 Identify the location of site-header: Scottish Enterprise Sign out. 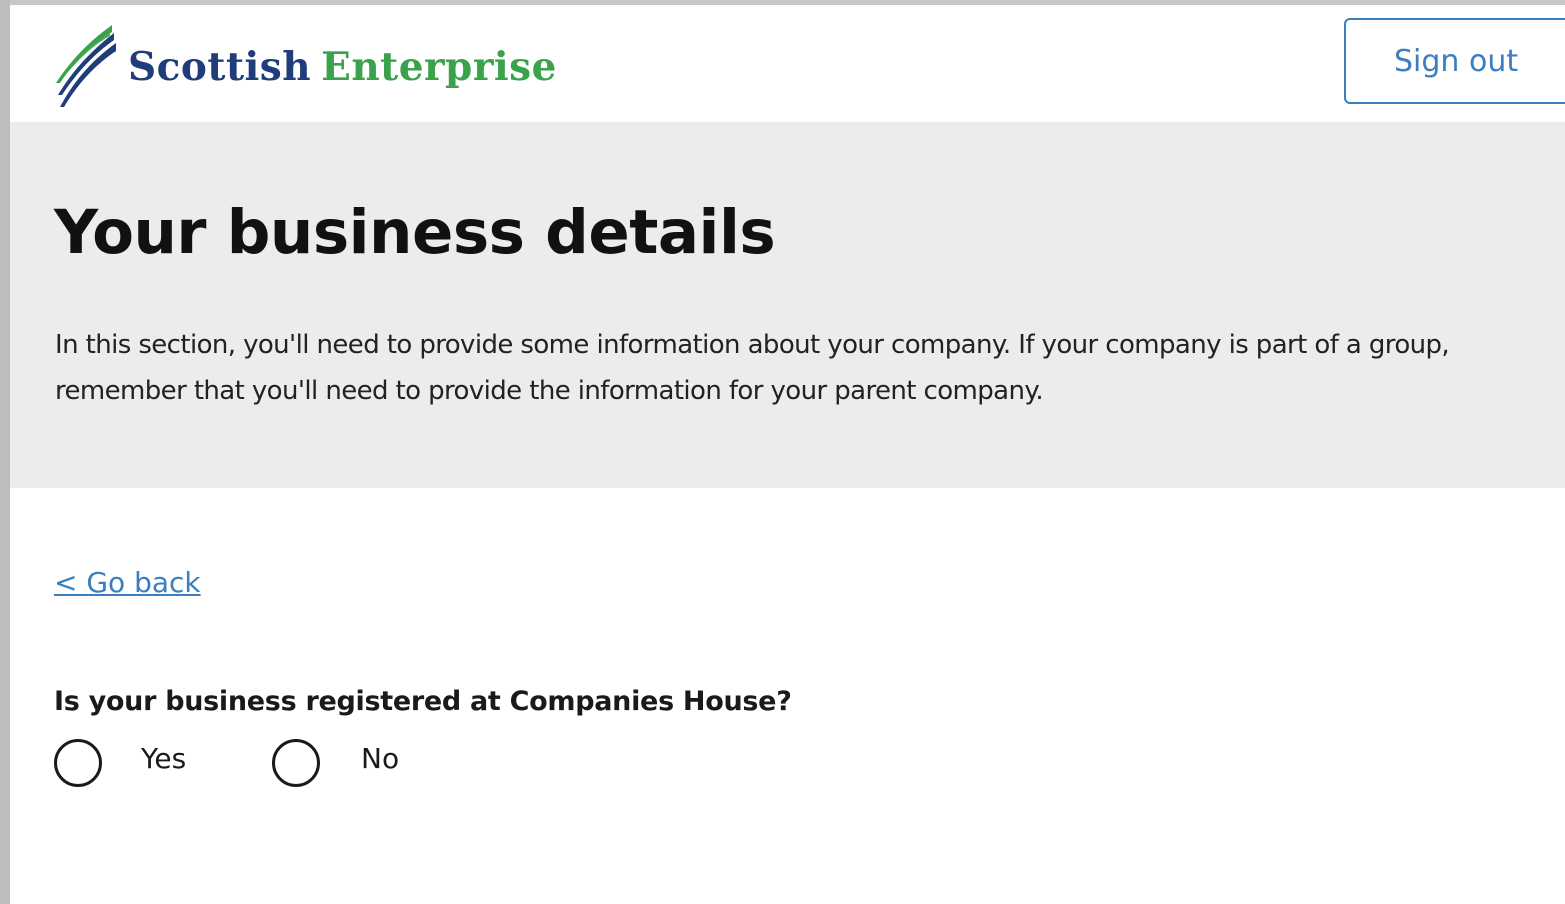
(787, 63).